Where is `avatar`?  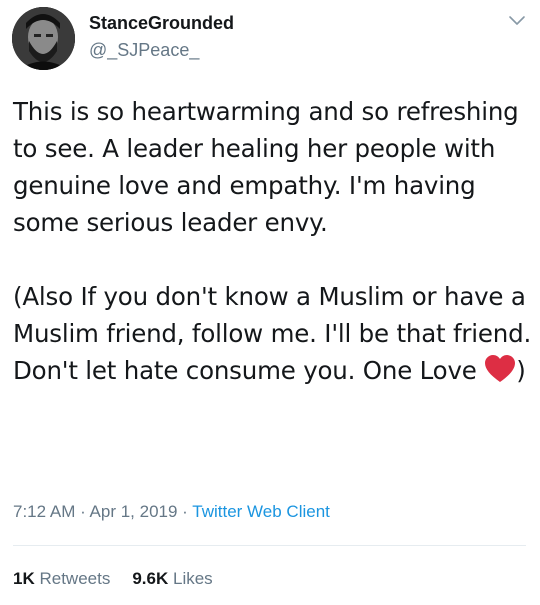
avatar is located at coordinates (43, 38).